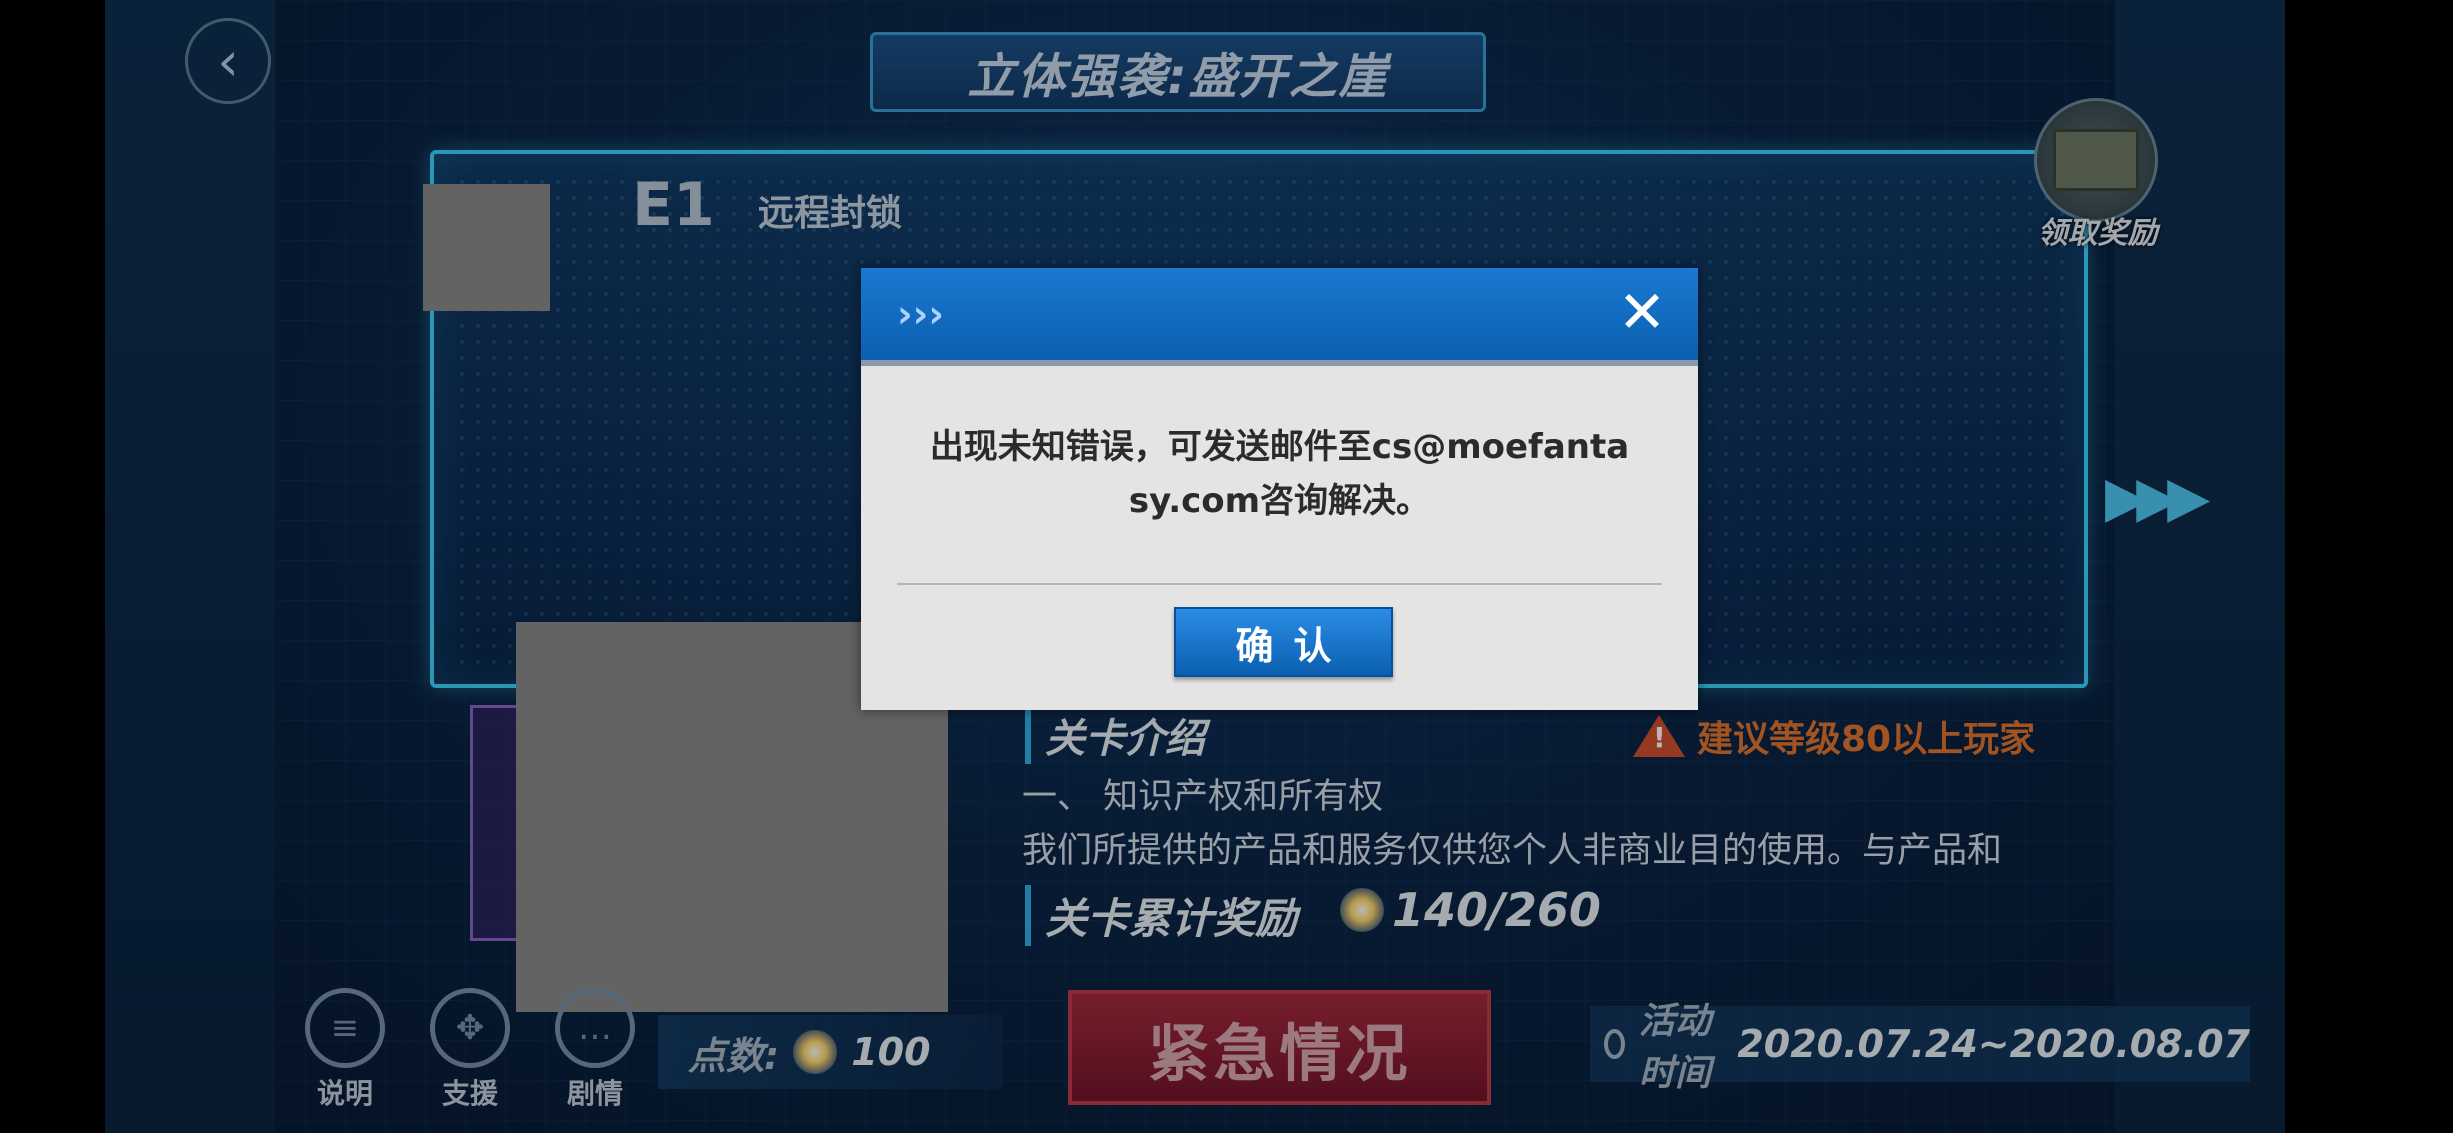  I want to click on close-icon: ✕, so click(1642, 312).